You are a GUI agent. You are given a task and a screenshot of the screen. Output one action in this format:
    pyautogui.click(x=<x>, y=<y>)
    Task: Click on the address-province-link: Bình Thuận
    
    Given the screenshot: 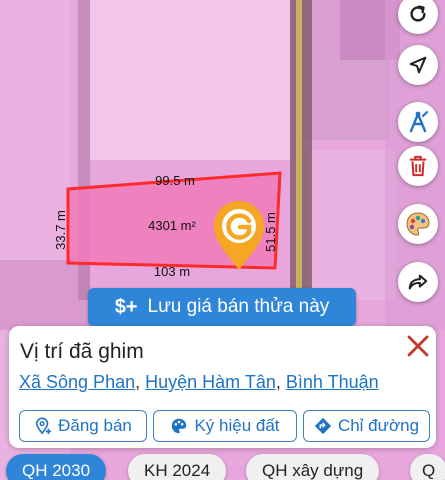 What is the action you would take?
    pyautogui.click(x=332, y=382)
    